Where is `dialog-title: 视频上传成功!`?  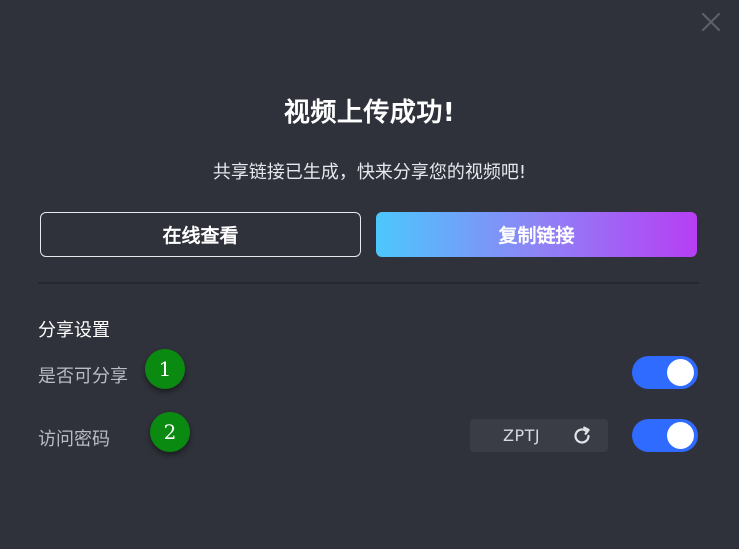 dialog-title: 视频上传成功! is located at coordinates (369, 113).